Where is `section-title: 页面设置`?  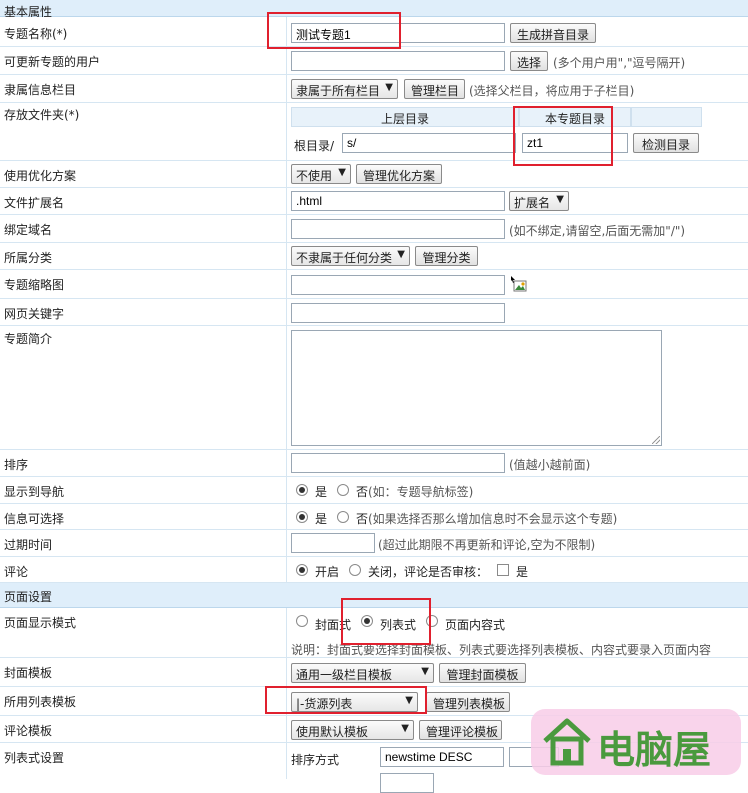
section-title: 页面设置 is located at coordinates (28, 597).